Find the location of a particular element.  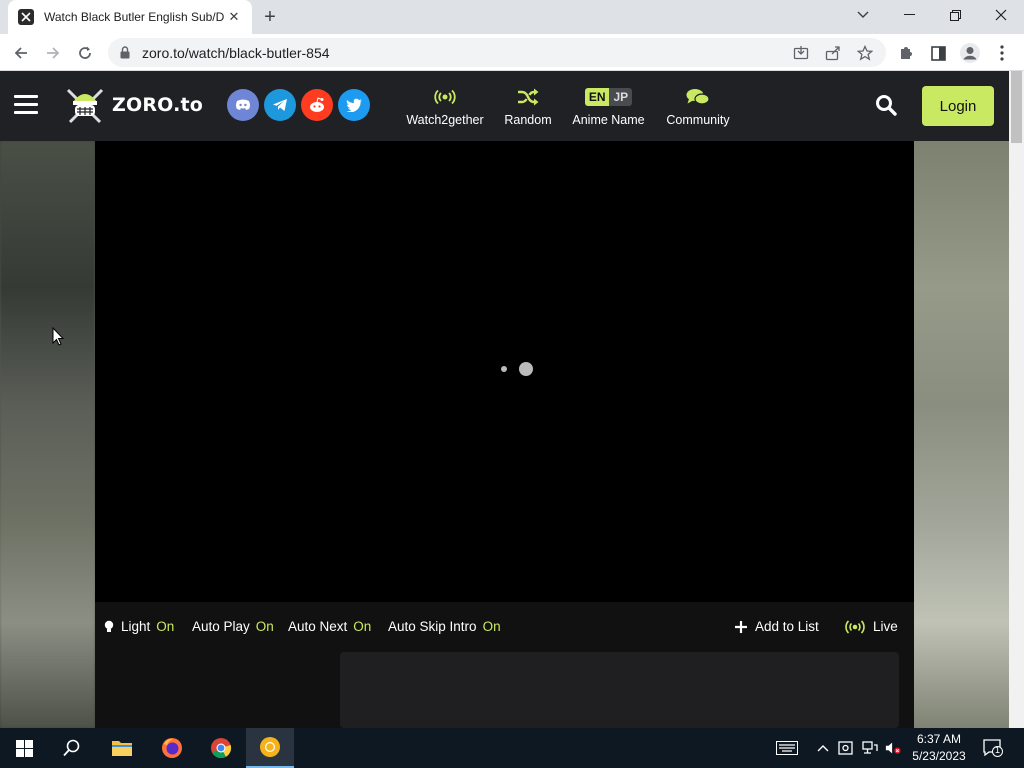

light-toggle: Light On is located at coordinates (139, 626).